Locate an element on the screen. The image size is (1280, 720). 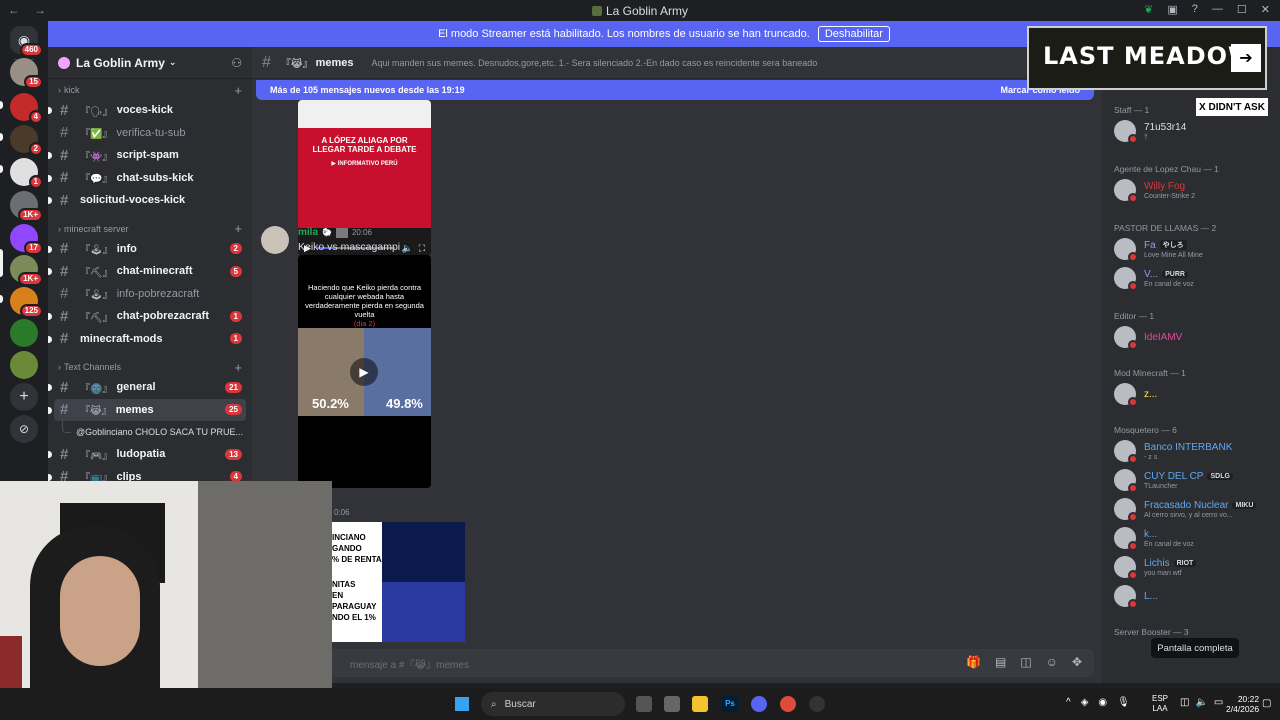
brain-image is located at coordinates (423, 552).